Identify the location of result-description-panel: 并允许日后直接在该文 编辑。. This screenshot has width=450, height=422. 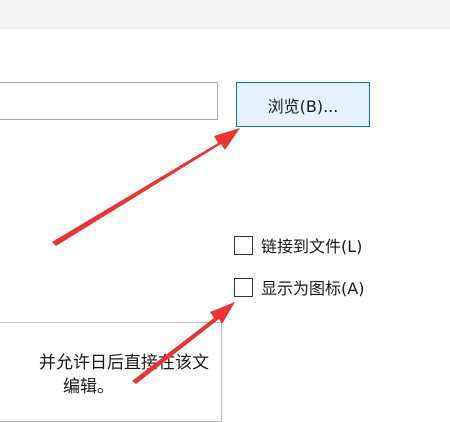
(111, 372).